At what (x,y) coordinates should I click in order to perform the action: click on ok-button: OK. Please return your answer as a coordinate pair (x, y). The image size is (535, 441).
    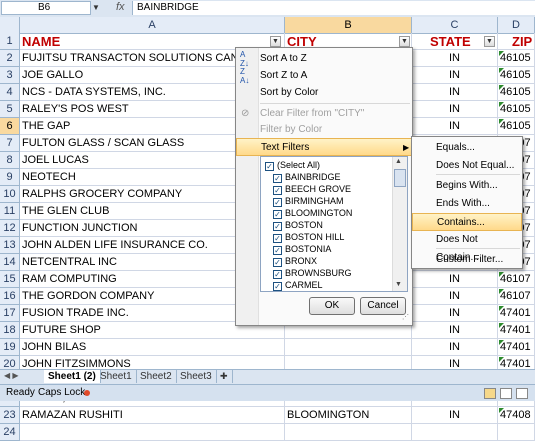
    Looking at the image, I should click on (332, 306).